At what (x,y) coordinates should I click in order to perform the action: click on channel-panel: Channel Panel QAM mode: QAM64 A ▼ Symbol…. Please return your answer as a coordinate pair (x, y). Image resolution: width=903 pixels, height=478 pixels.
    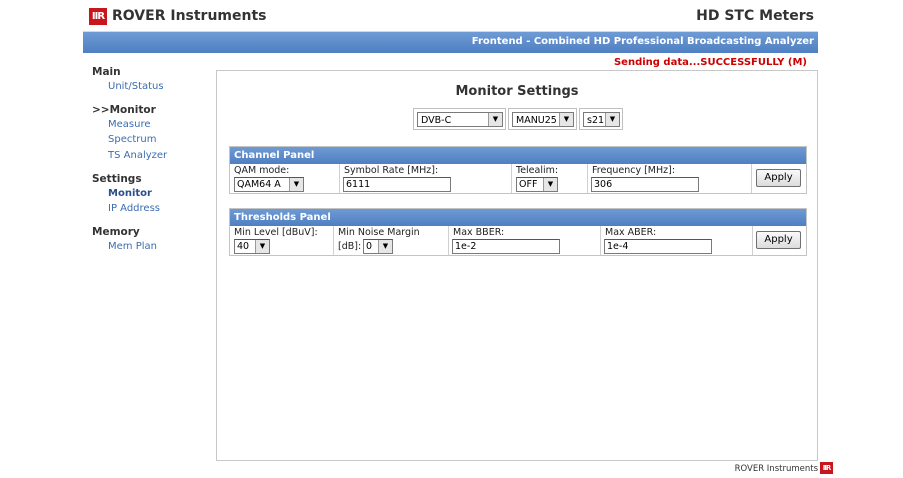
    Looking at the image, I should click on (518, 170).